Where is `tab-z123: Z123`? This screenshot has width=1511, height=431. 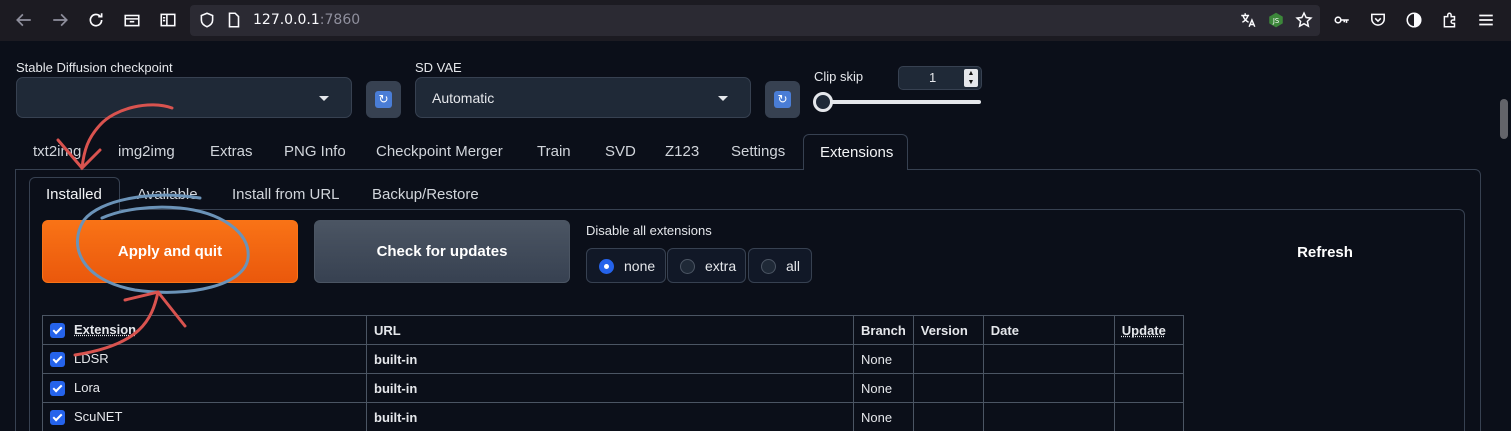 tab-z123: Z123 is located at coordinates (682, 151).